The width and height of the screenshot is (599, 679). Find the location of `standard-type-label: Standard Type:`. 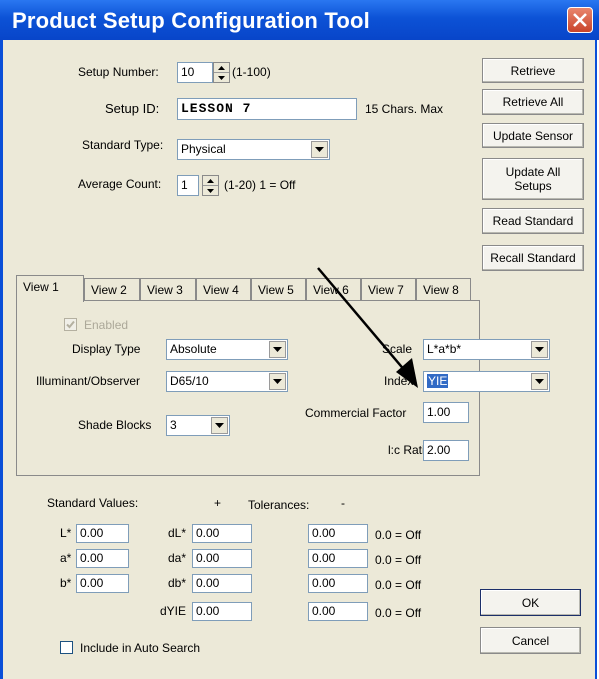

standard-type-label: Standard Type: is located at coordinates (123, 145).